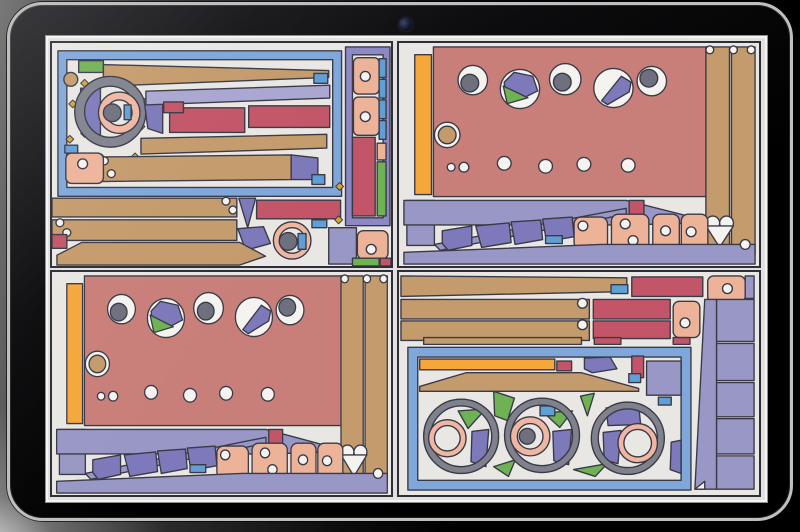 The width and height of the screenshot is (800, 532). What do you see at coordinates (405, 24) in the screenshot?
I see `front-camera-icon` at bounding box center [405, 24].